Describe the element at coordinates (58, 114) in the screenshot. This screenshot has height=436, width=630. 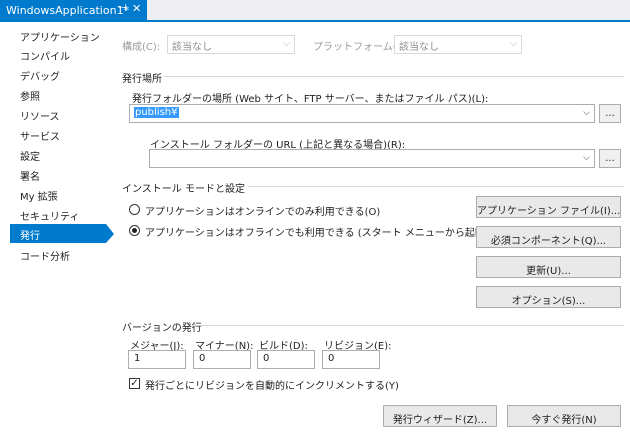
I see `sidebar-item-resources: リソース` at that location.